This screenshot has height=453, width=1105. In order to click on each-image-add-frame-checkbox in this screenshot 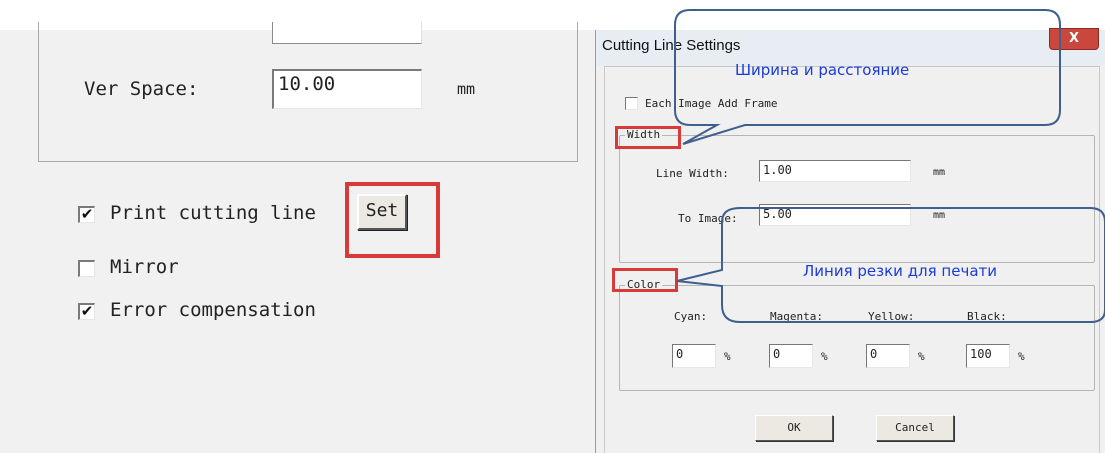, I will do `click(631, 103)`.